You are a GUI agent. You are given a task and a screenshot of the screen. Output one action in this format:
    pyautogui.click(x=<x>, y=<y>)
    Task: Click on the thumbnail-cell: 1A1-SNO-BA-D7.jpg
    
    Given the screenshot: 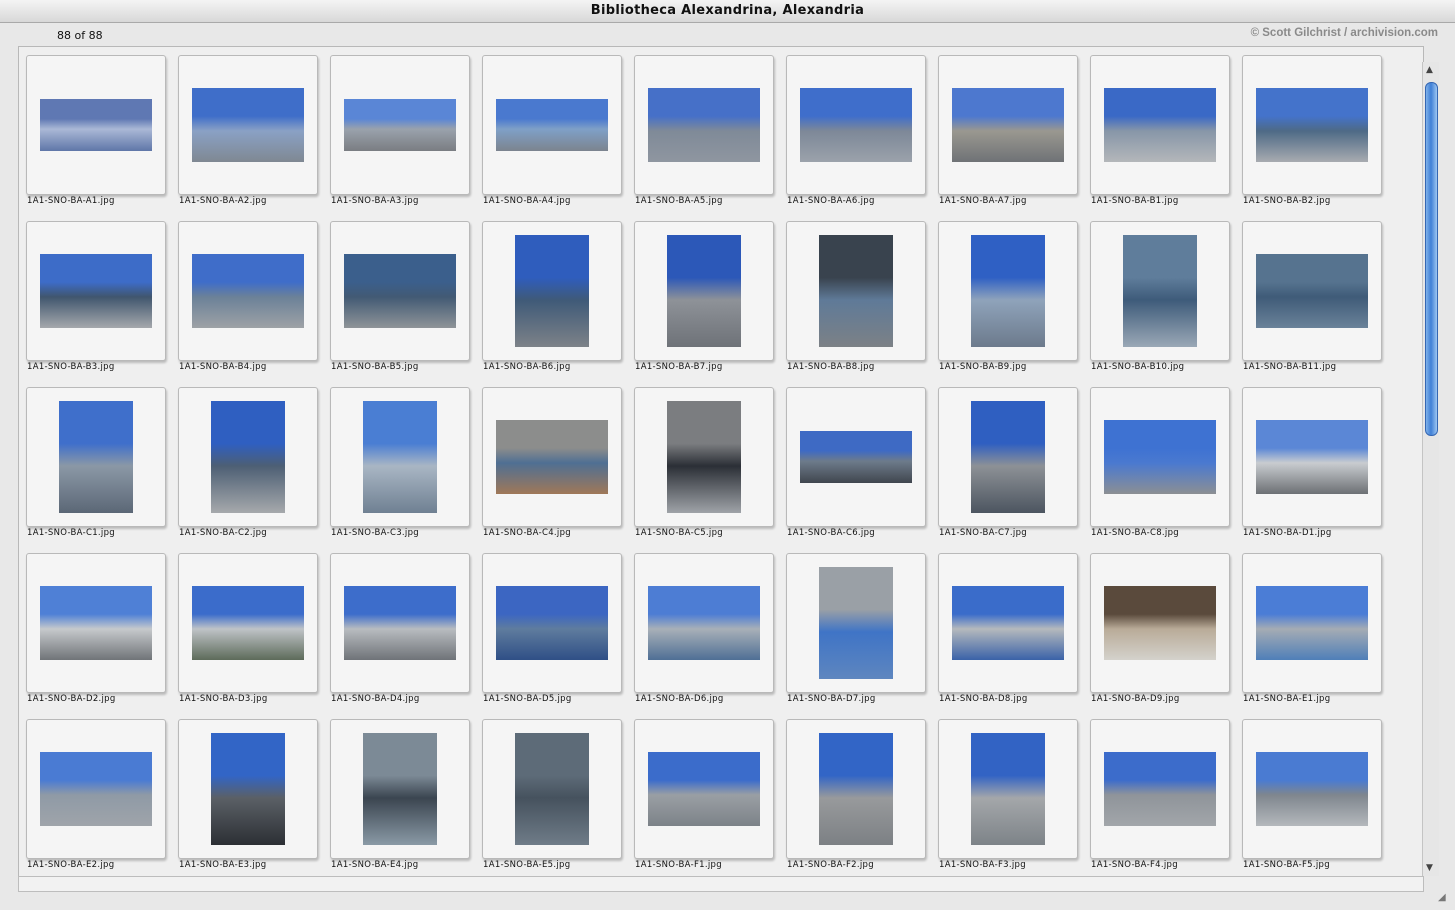 What is the action you would take?
    pyautogui.click(x=854, y=626)
    